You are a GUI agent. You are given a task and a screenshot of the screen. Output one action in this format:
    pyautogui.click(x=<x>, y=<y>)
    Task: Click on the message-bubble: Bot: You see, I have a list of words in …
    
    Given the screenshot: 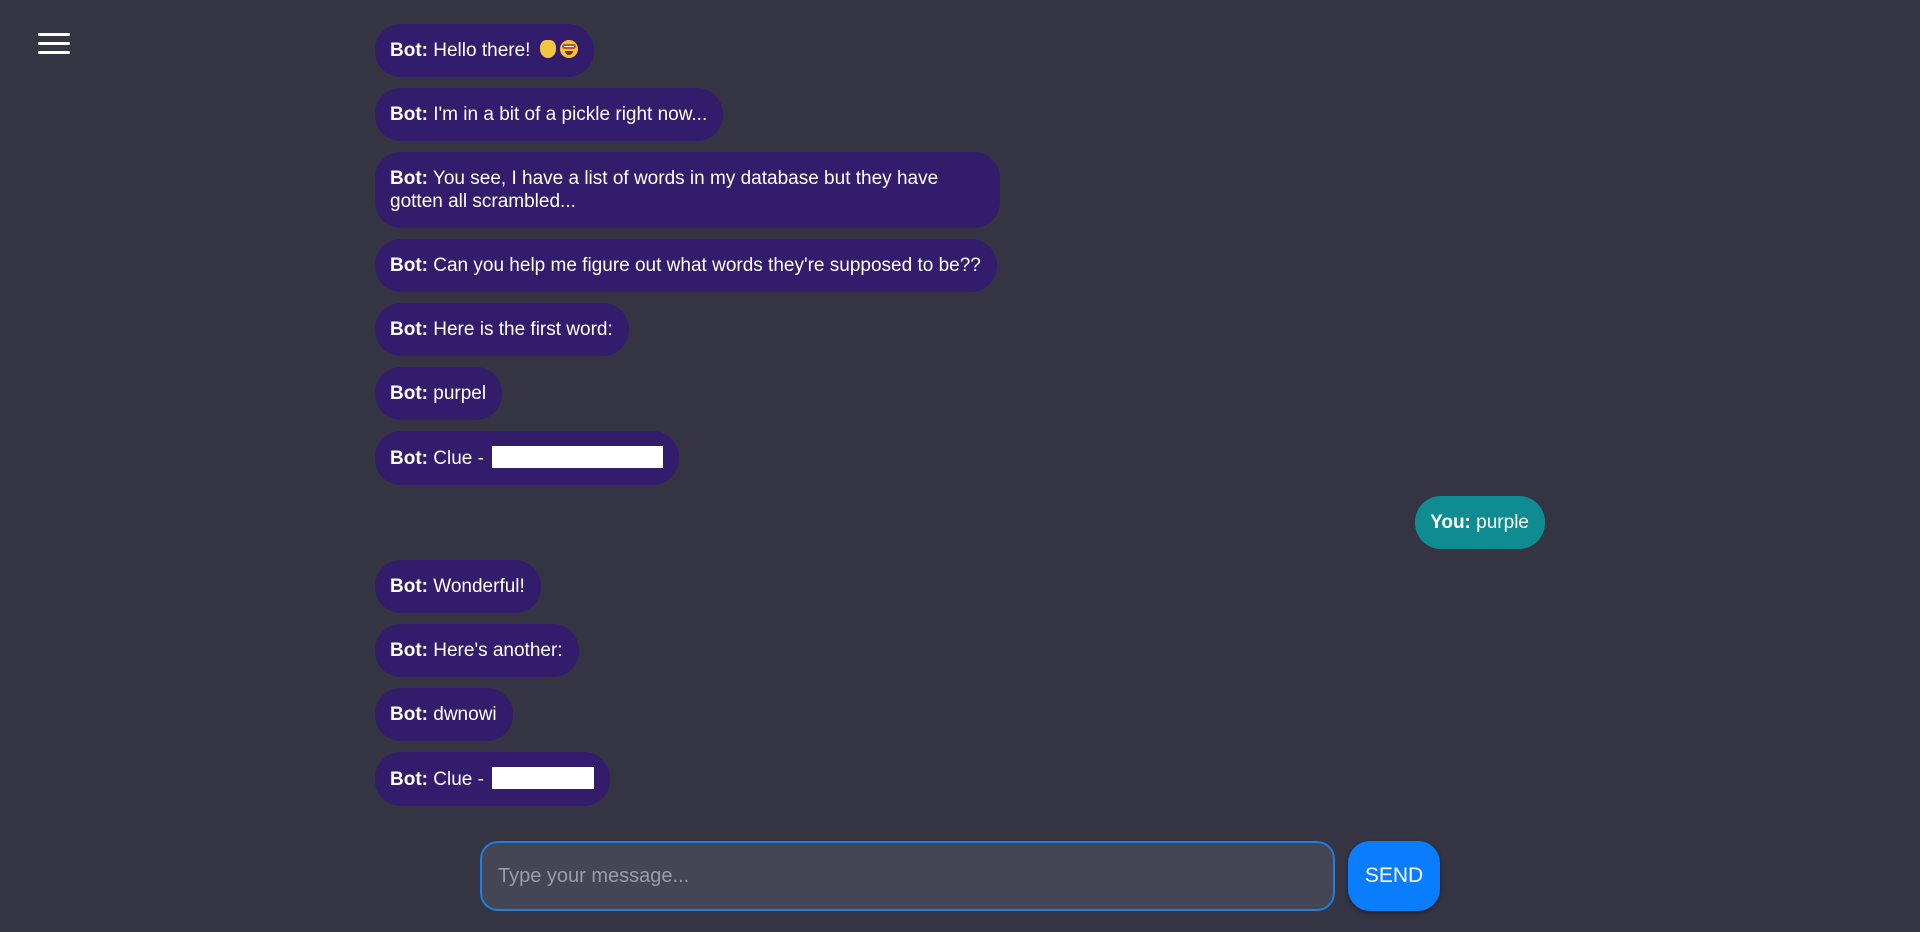 What is the action you would take?
    pyautogui.click(x=687, y=190)
    